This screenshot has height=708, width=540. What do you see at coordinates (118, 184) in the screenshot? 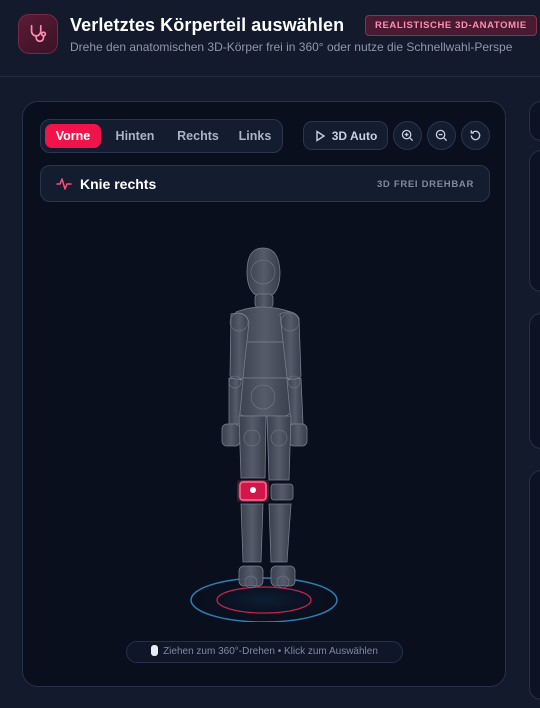
I see `selected-part-name: Knie rechts` at bounding box center [118, 184].